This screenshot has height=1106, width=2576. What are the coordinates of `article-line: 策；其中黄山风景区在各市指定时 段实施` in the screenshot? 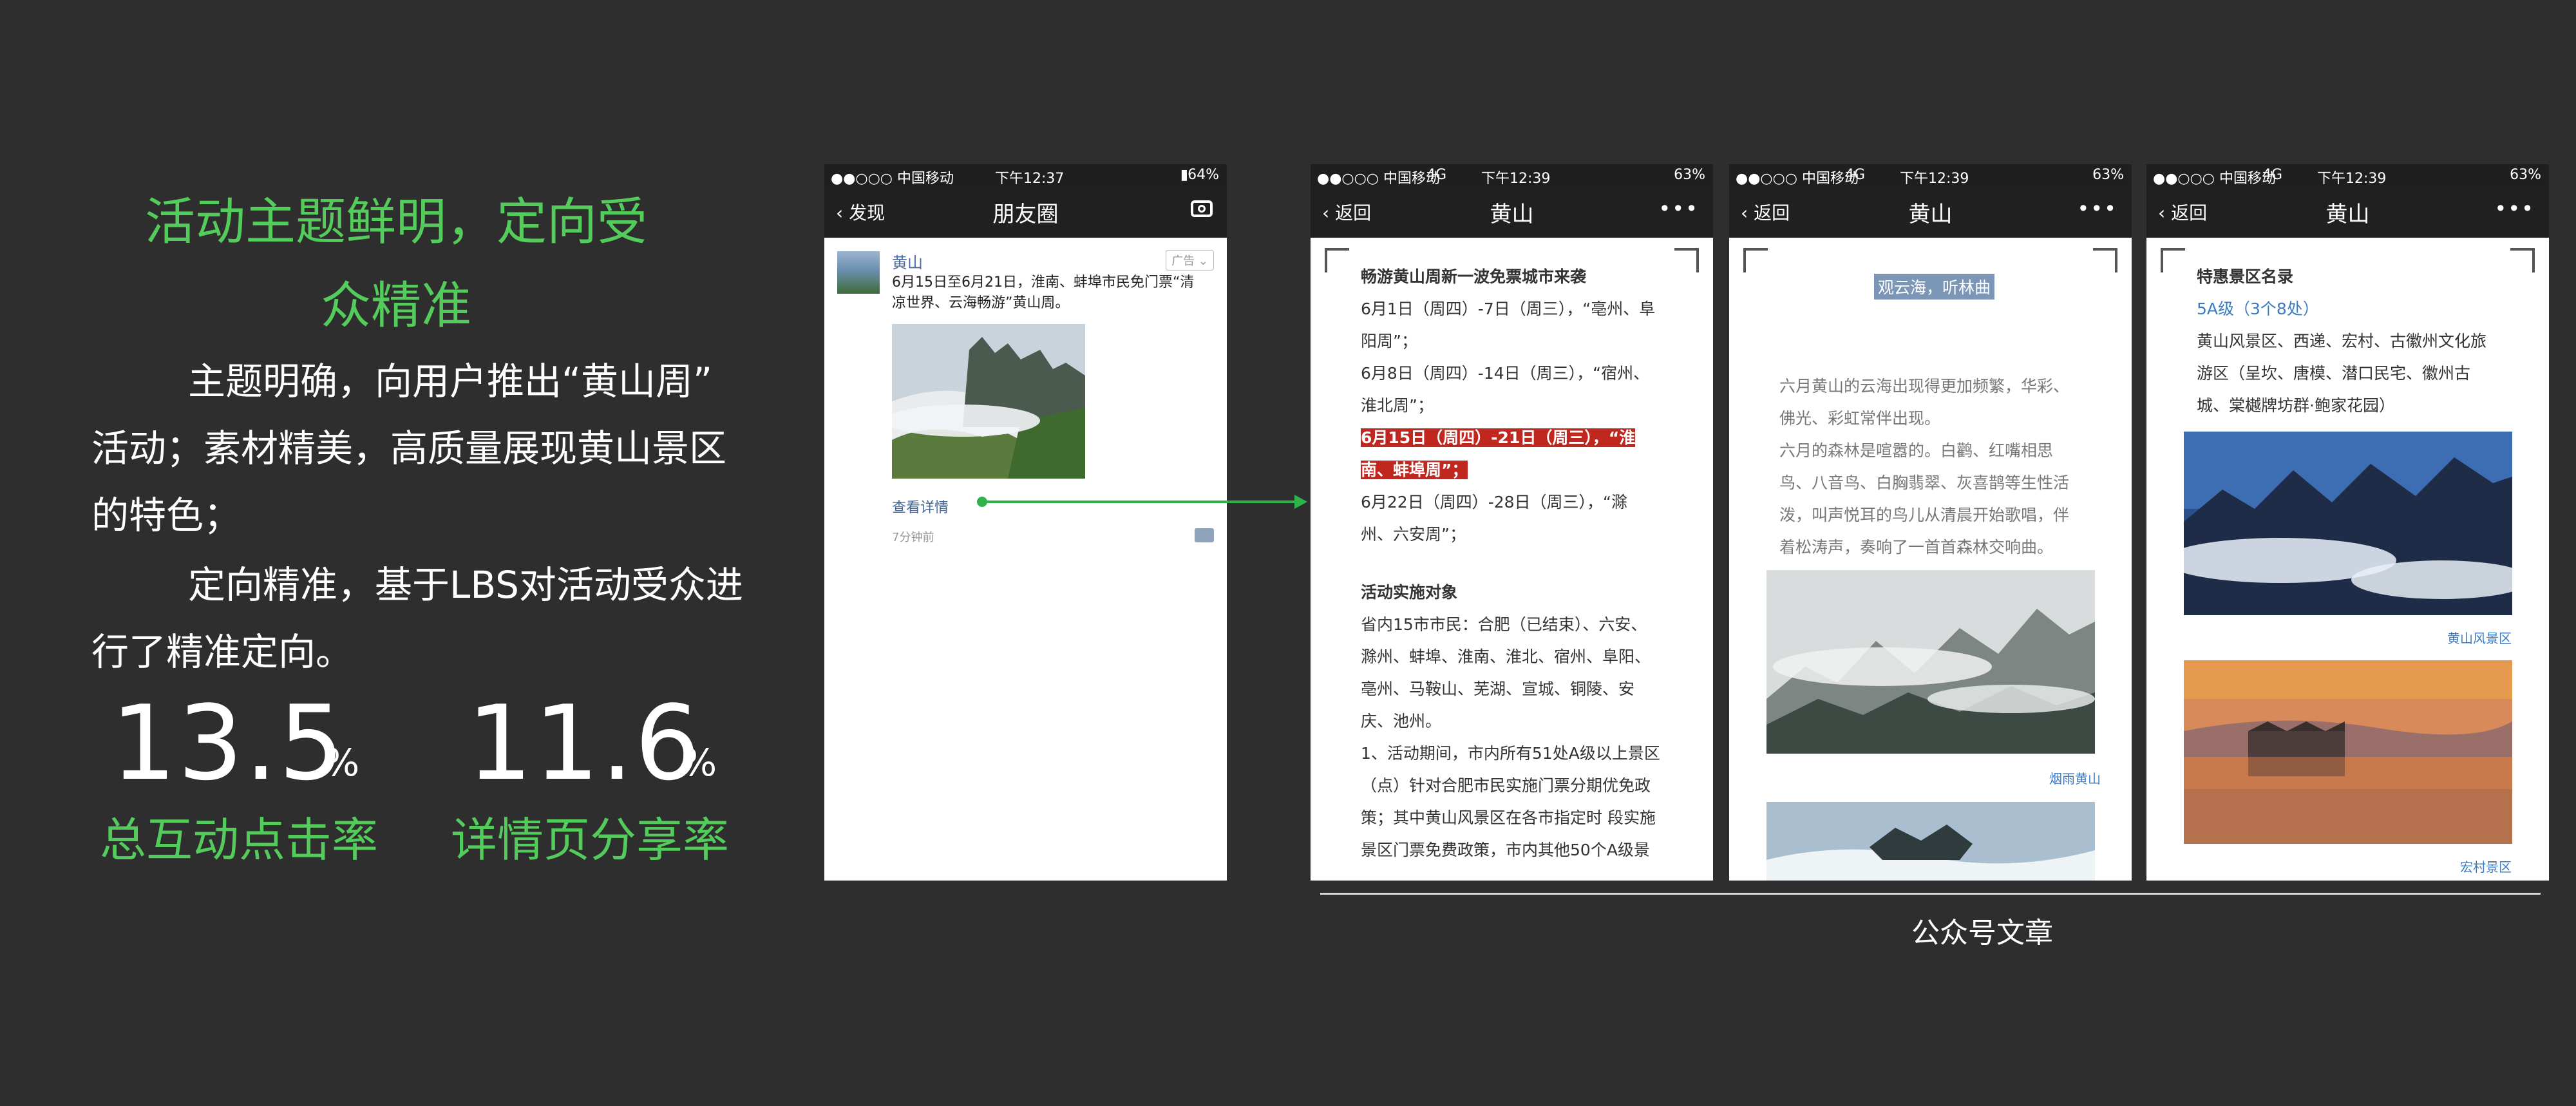 It's located at (1508, 817).